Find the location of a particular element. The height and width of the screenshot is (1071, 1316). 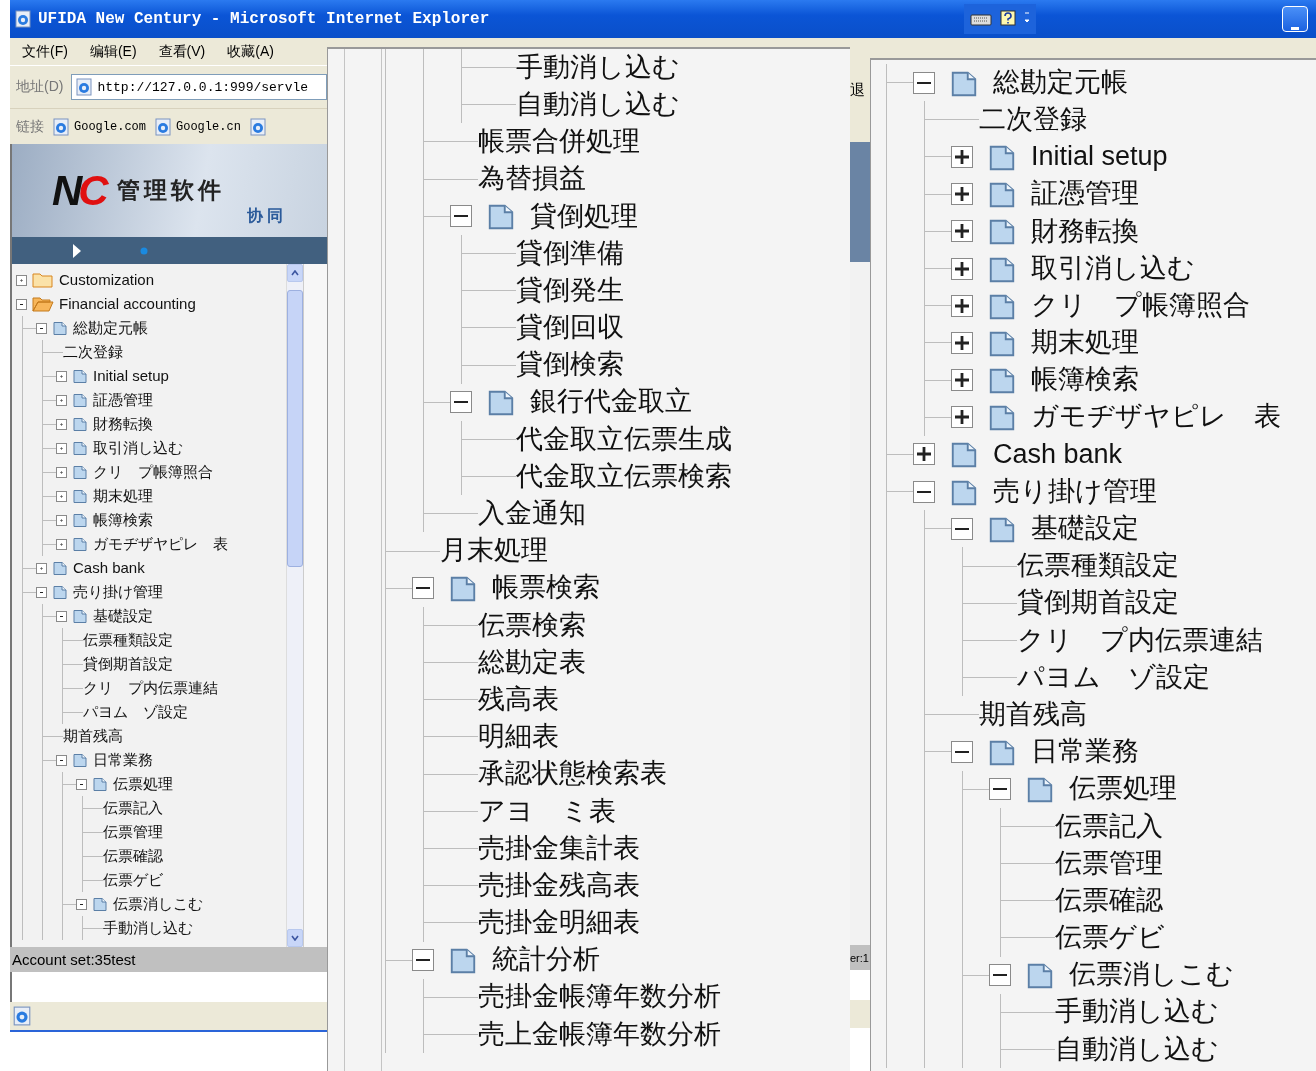

tree-item: 財務転換 is located at coordinates (1085, 231).